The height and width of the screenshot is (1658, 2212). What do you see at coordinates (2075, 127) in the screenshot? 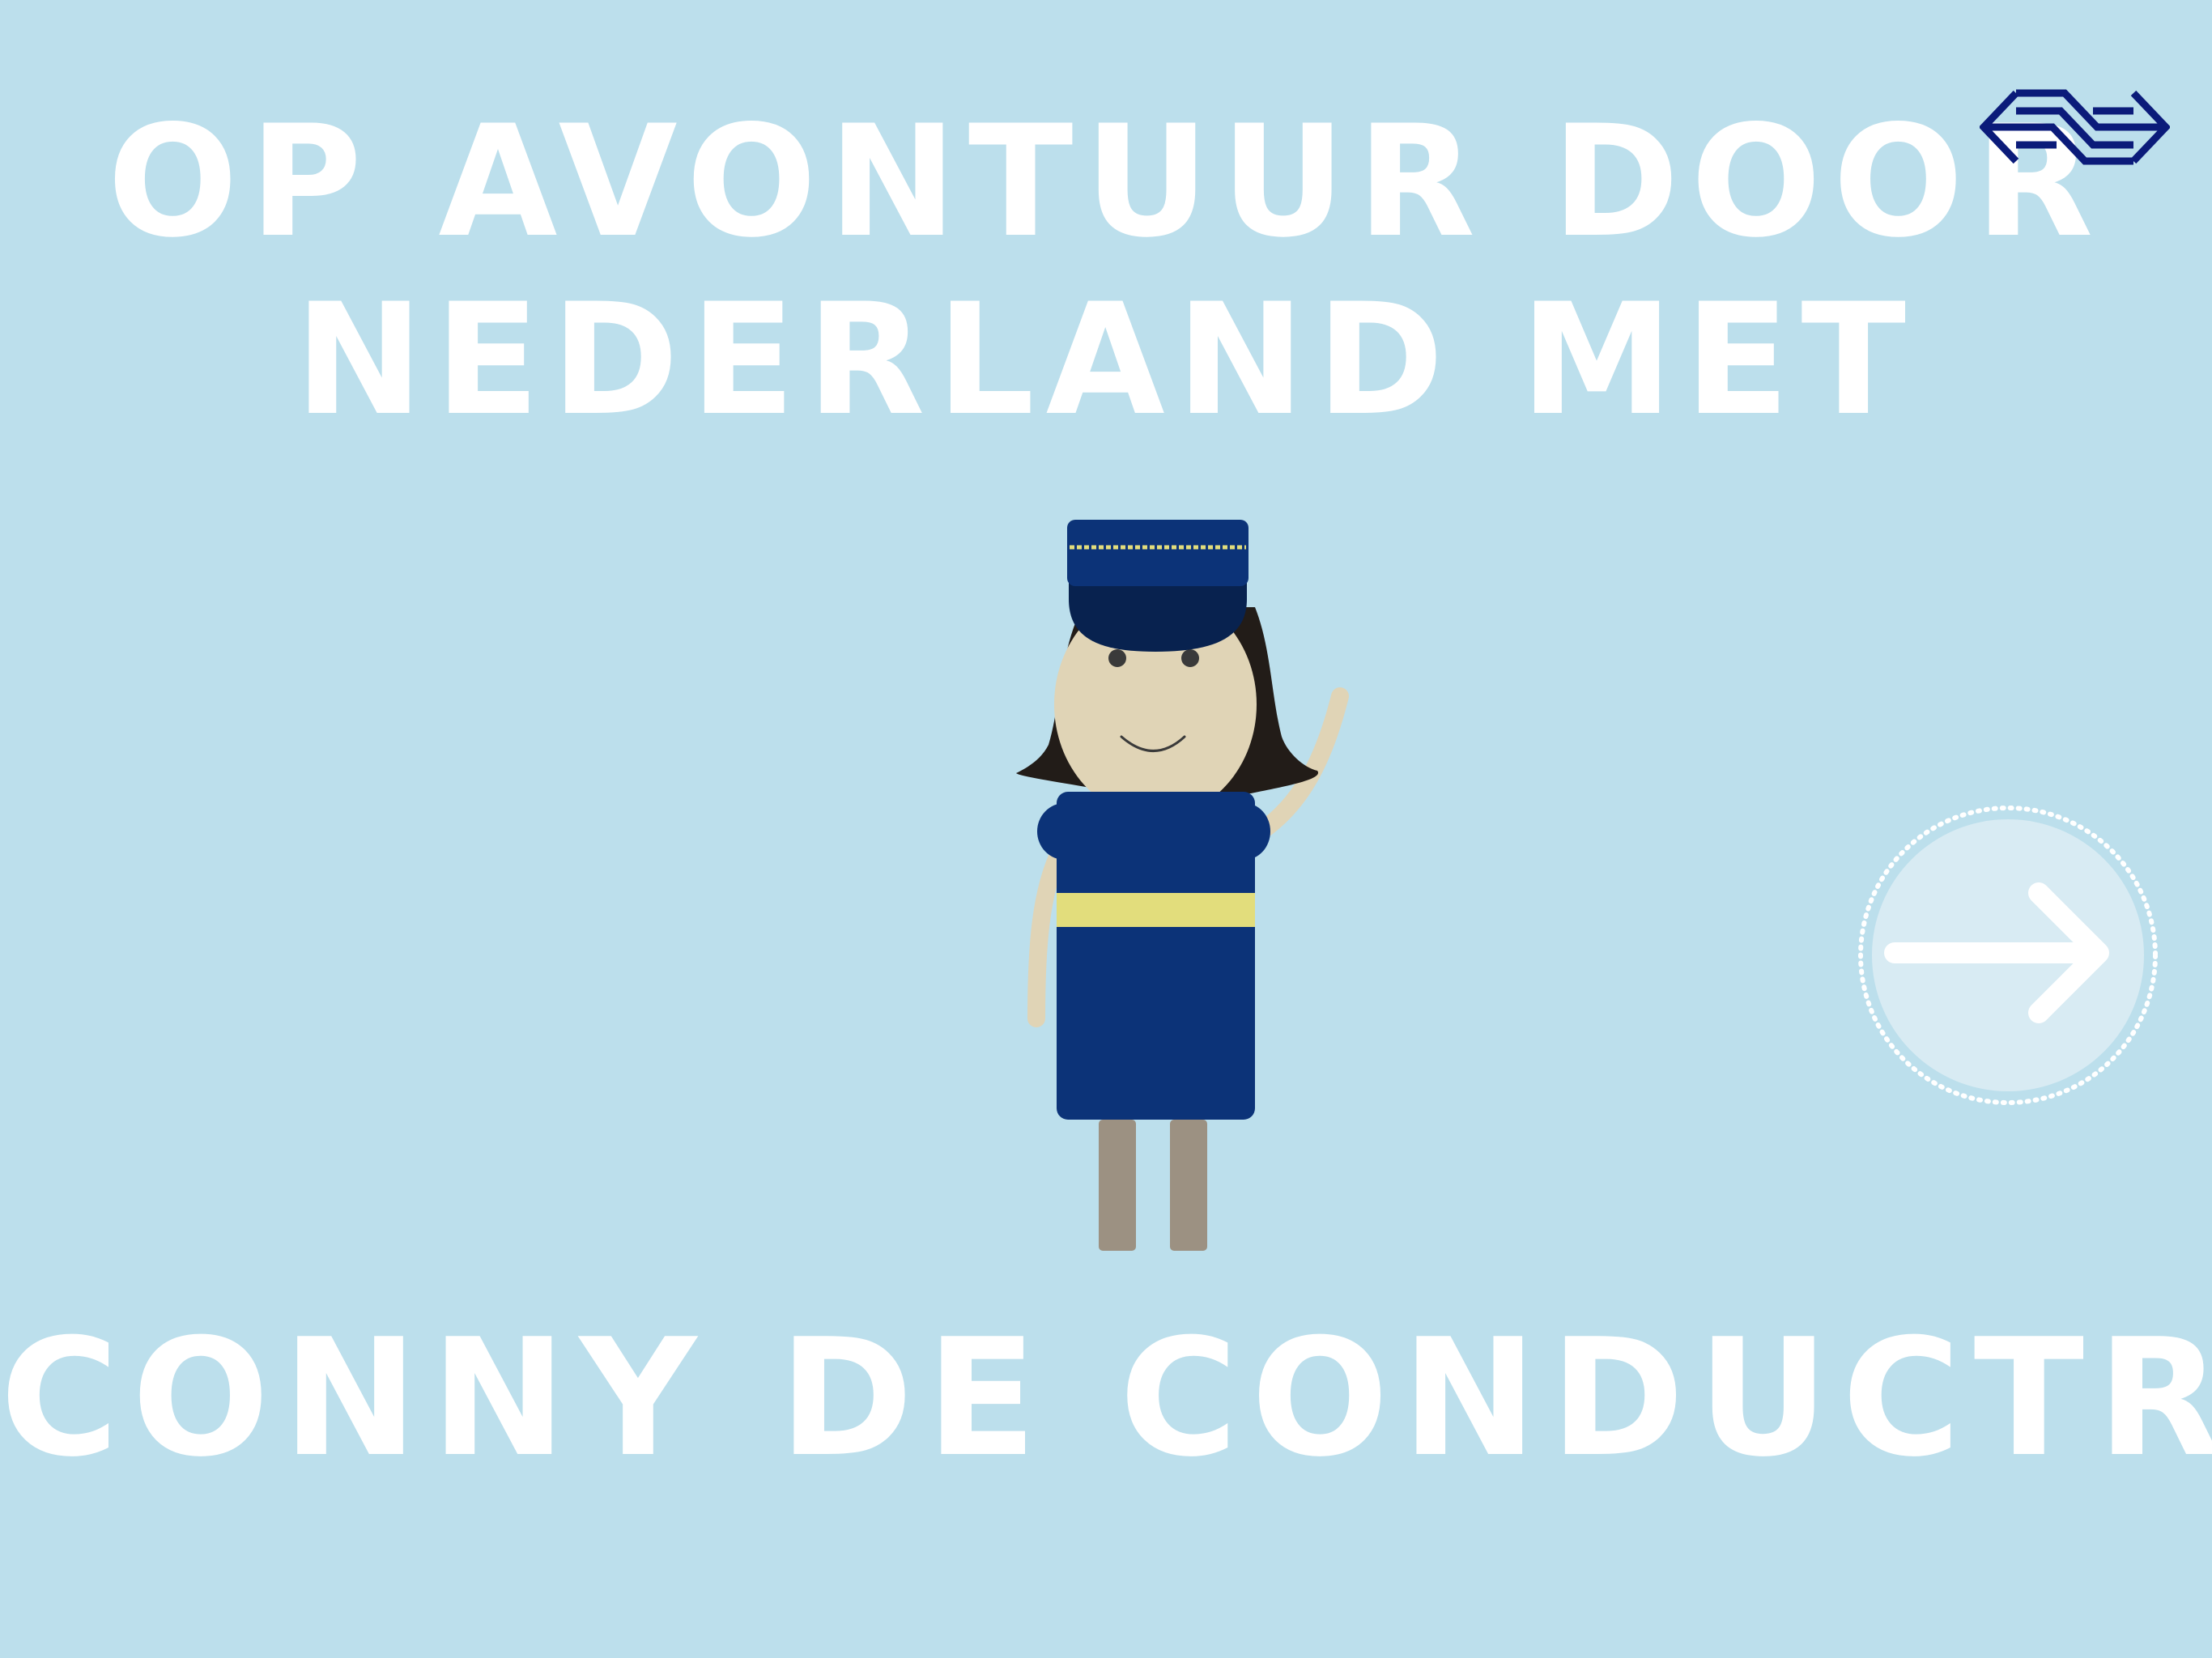
I see `ns-logo-icon` at bounding box center [2075, 127].